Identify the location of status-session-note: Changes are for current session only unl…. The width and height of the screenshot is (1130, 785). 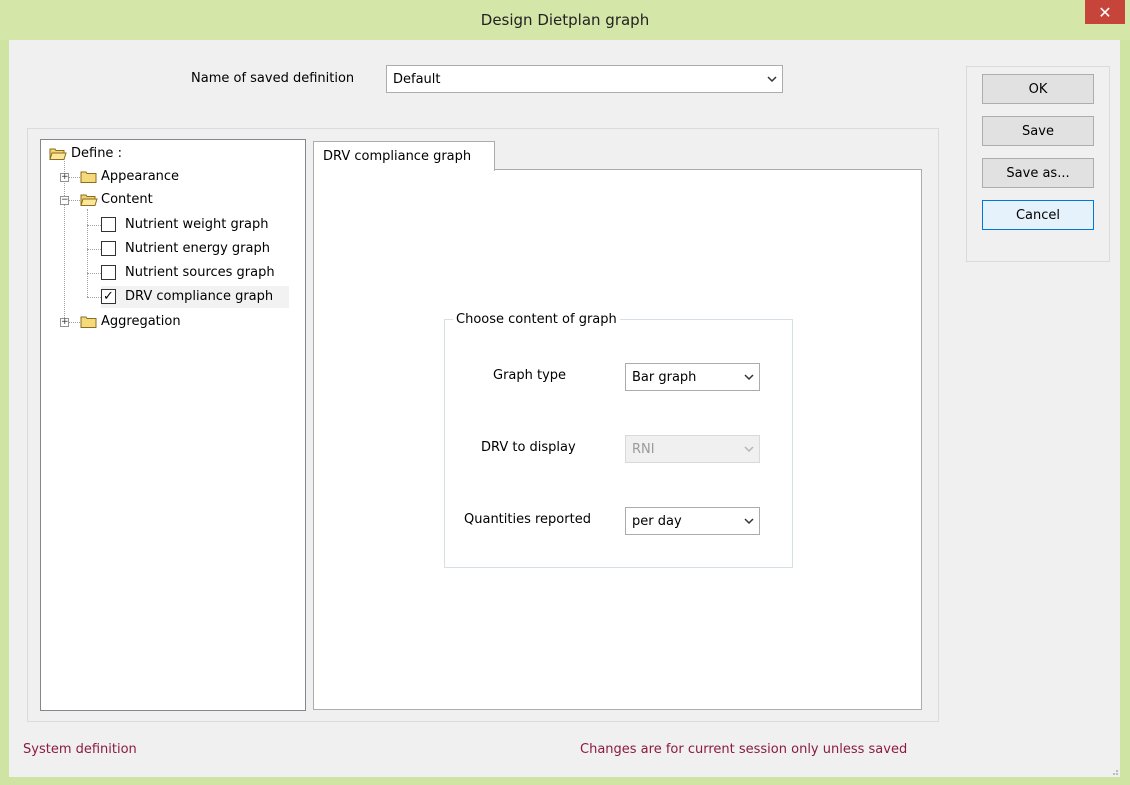
(744, 749).